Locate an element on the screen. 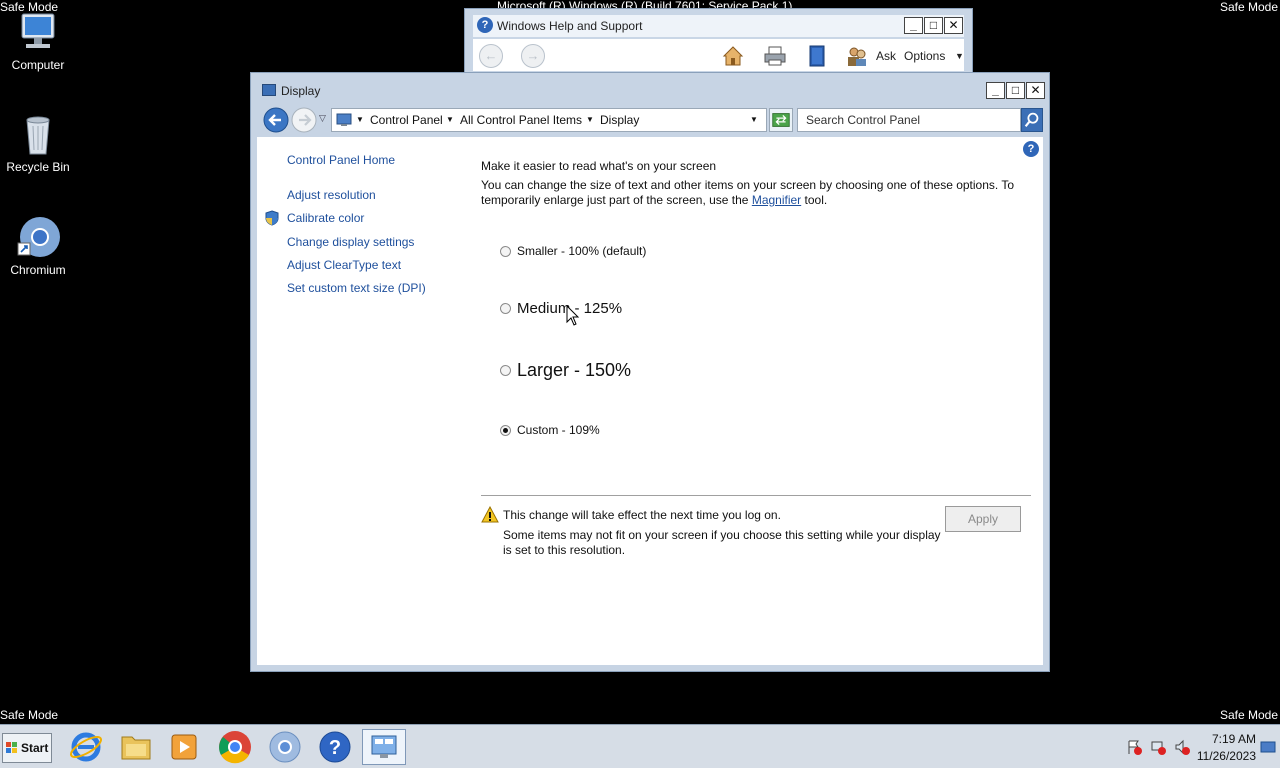  recycle-bin-icon is located at coordinates (38, 135).